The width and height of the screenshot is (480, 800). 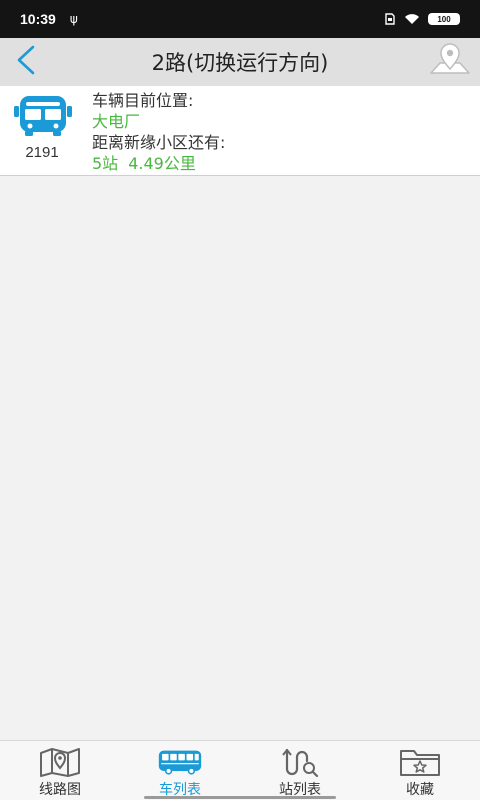 I want to click on usb-icon: ψ, so click(x=73, y=19).